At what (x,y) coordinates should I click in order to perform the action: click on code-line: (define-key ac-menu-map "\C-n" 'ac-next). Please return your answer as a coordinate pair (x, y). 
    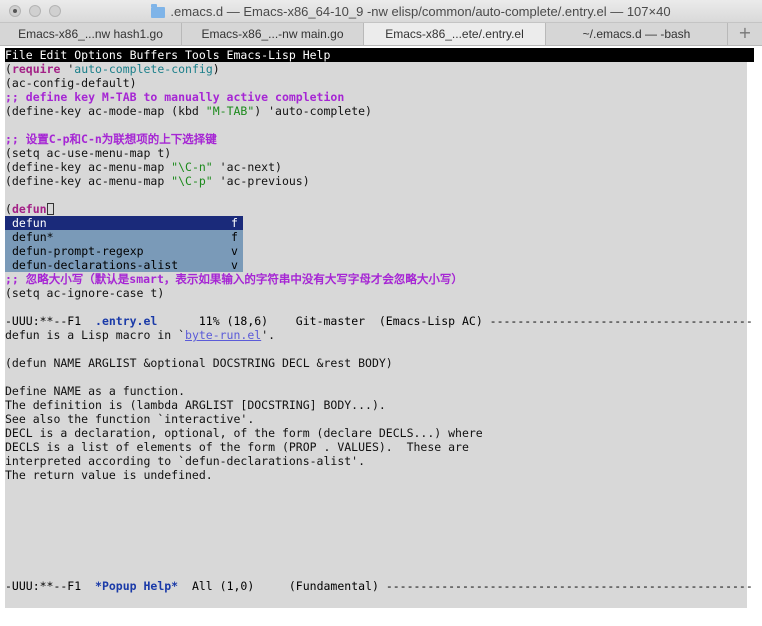
    Looking at the image, I should click on (143, 167).